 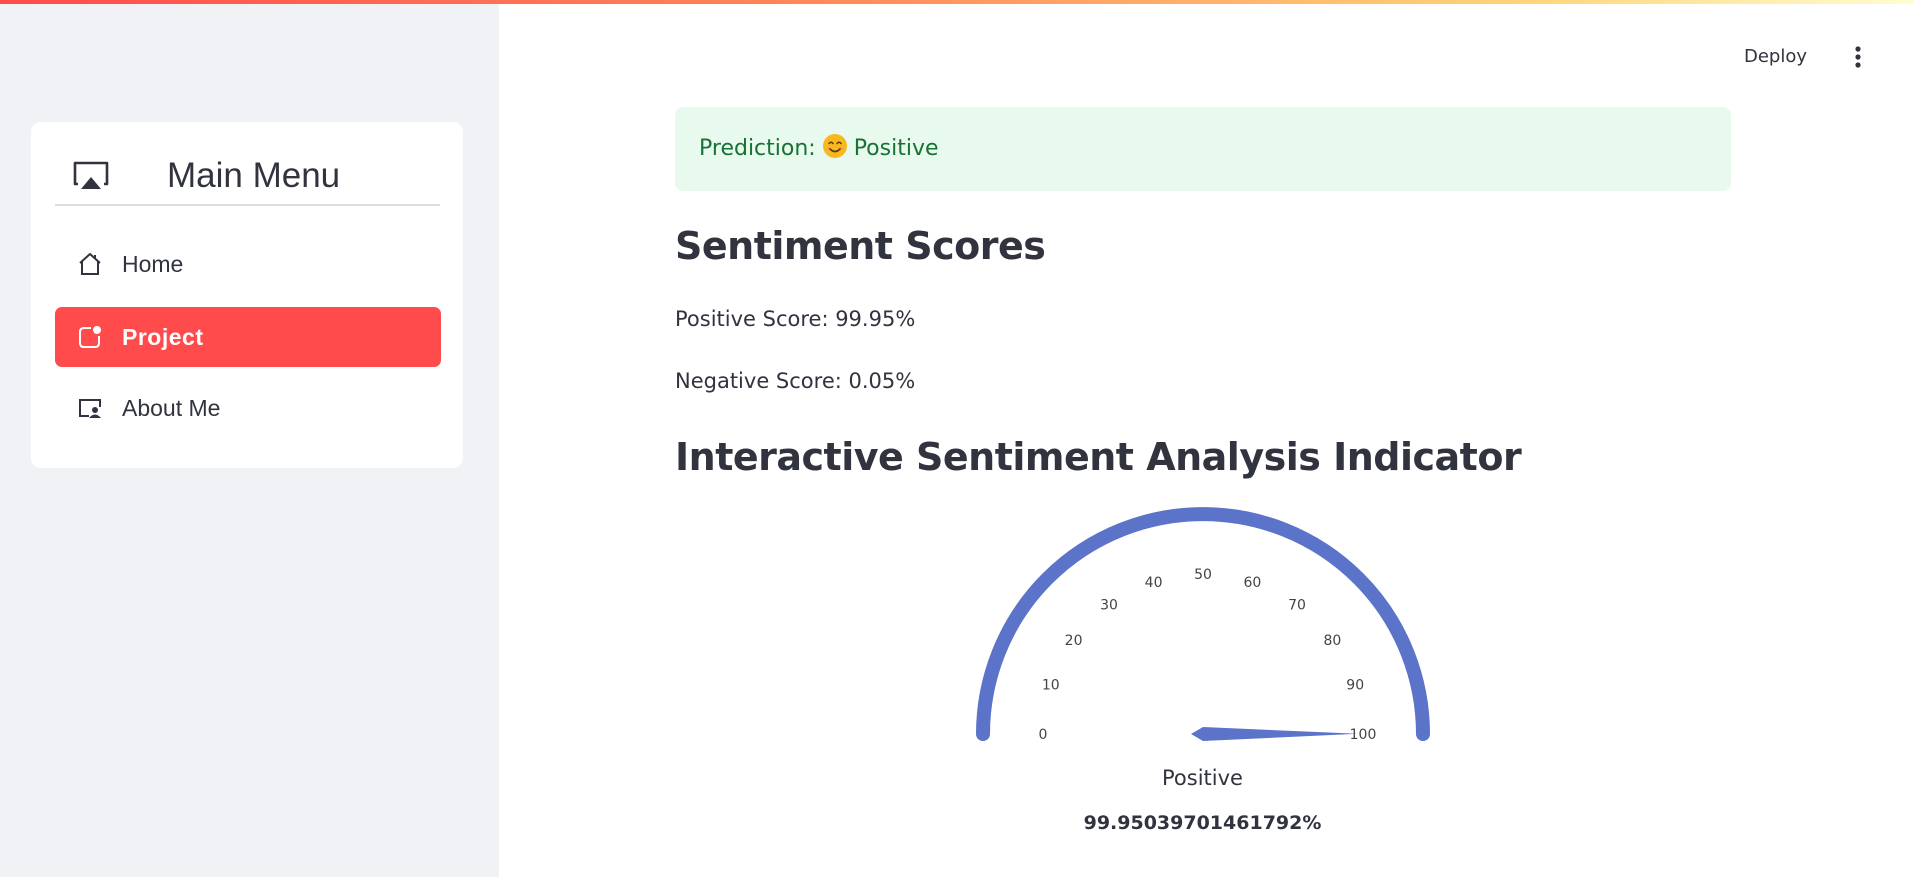 What do you see at coordinates (1202, 778) in the screenshot?
I see `gauge-title: Positive` at bounding box center [1202, 778].